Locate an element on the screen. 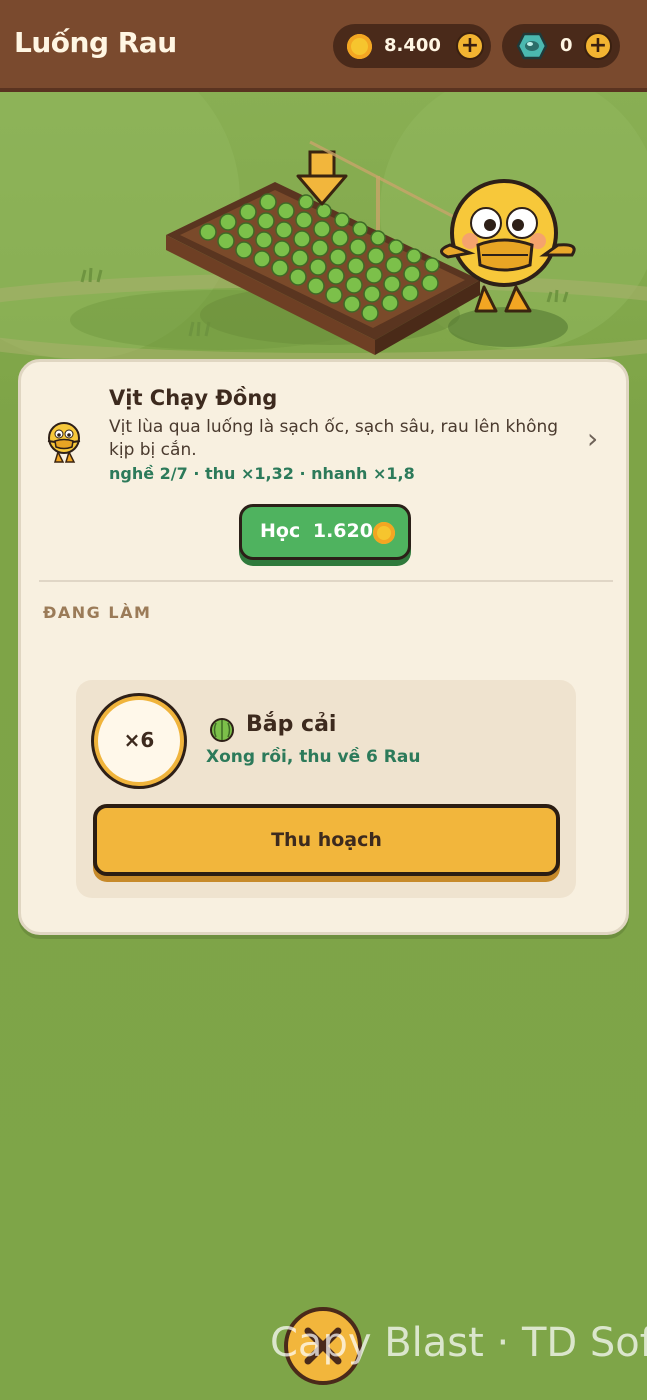  coin-amount: 8.400 is located at coordinates (412, 45).